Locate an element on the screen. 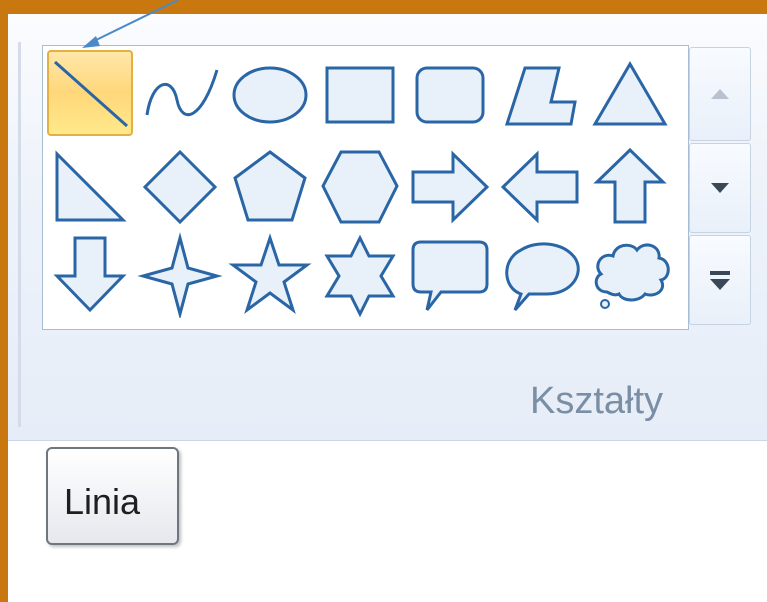 This screenshot has height=602, width=767. shapes-group-label: Kształty is located at coordinates (597, 401).